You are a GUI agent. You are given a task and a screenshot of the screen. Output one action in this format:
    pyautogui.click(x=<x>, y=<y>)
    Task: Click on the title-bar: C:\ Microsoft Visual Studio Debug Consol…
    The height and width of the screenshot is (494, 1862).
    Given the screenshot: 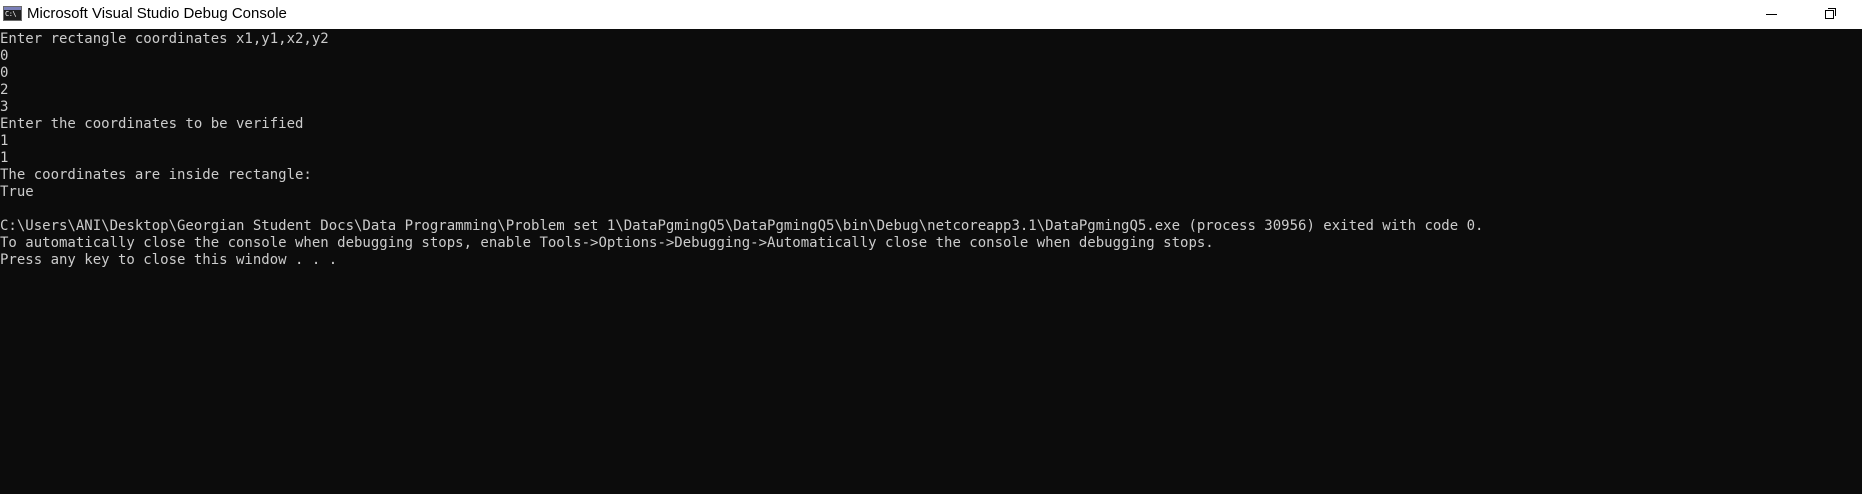 What is the action you would take?
    pyautogui.click(x=931, y=14)
    